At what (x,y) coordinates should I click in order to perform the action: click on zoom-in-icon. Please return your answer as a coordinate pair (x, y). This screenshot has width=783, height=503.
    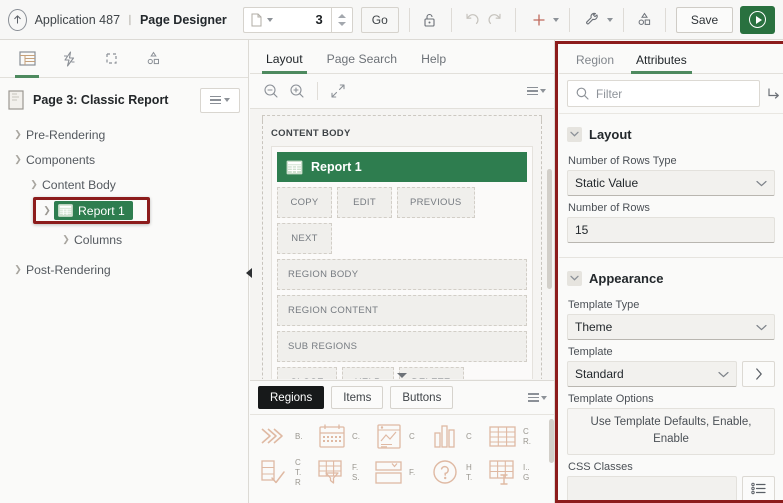
    Looking at the image, I should click on (297, 91).